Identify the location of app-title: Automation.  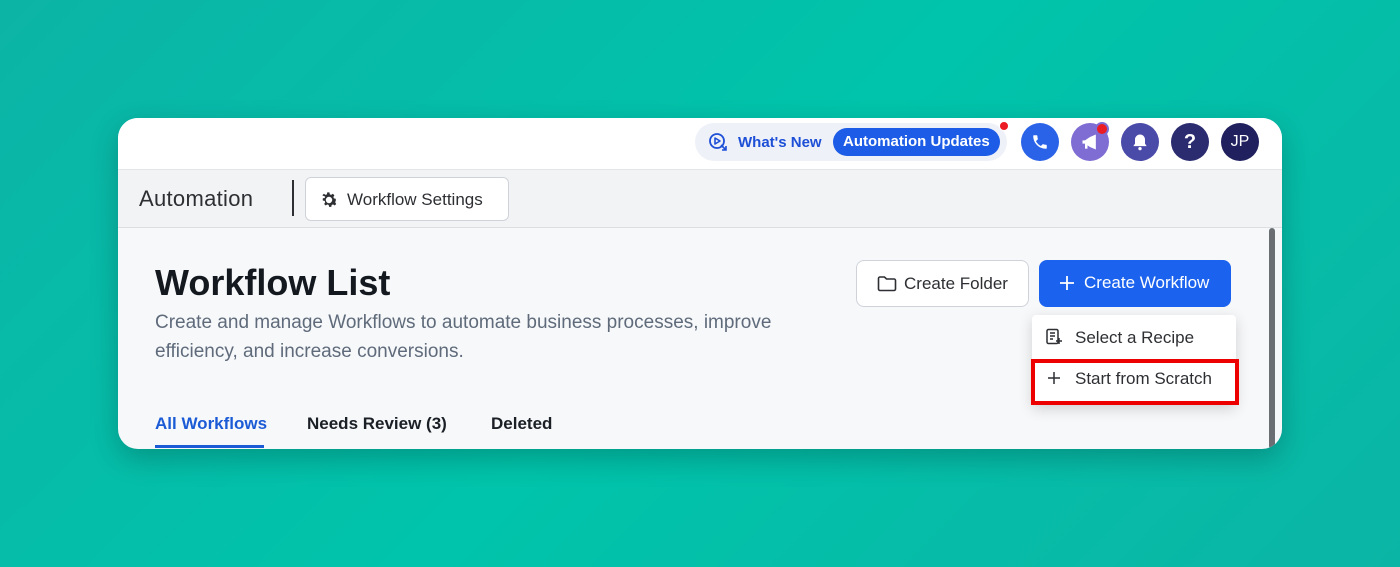
(196, 198).